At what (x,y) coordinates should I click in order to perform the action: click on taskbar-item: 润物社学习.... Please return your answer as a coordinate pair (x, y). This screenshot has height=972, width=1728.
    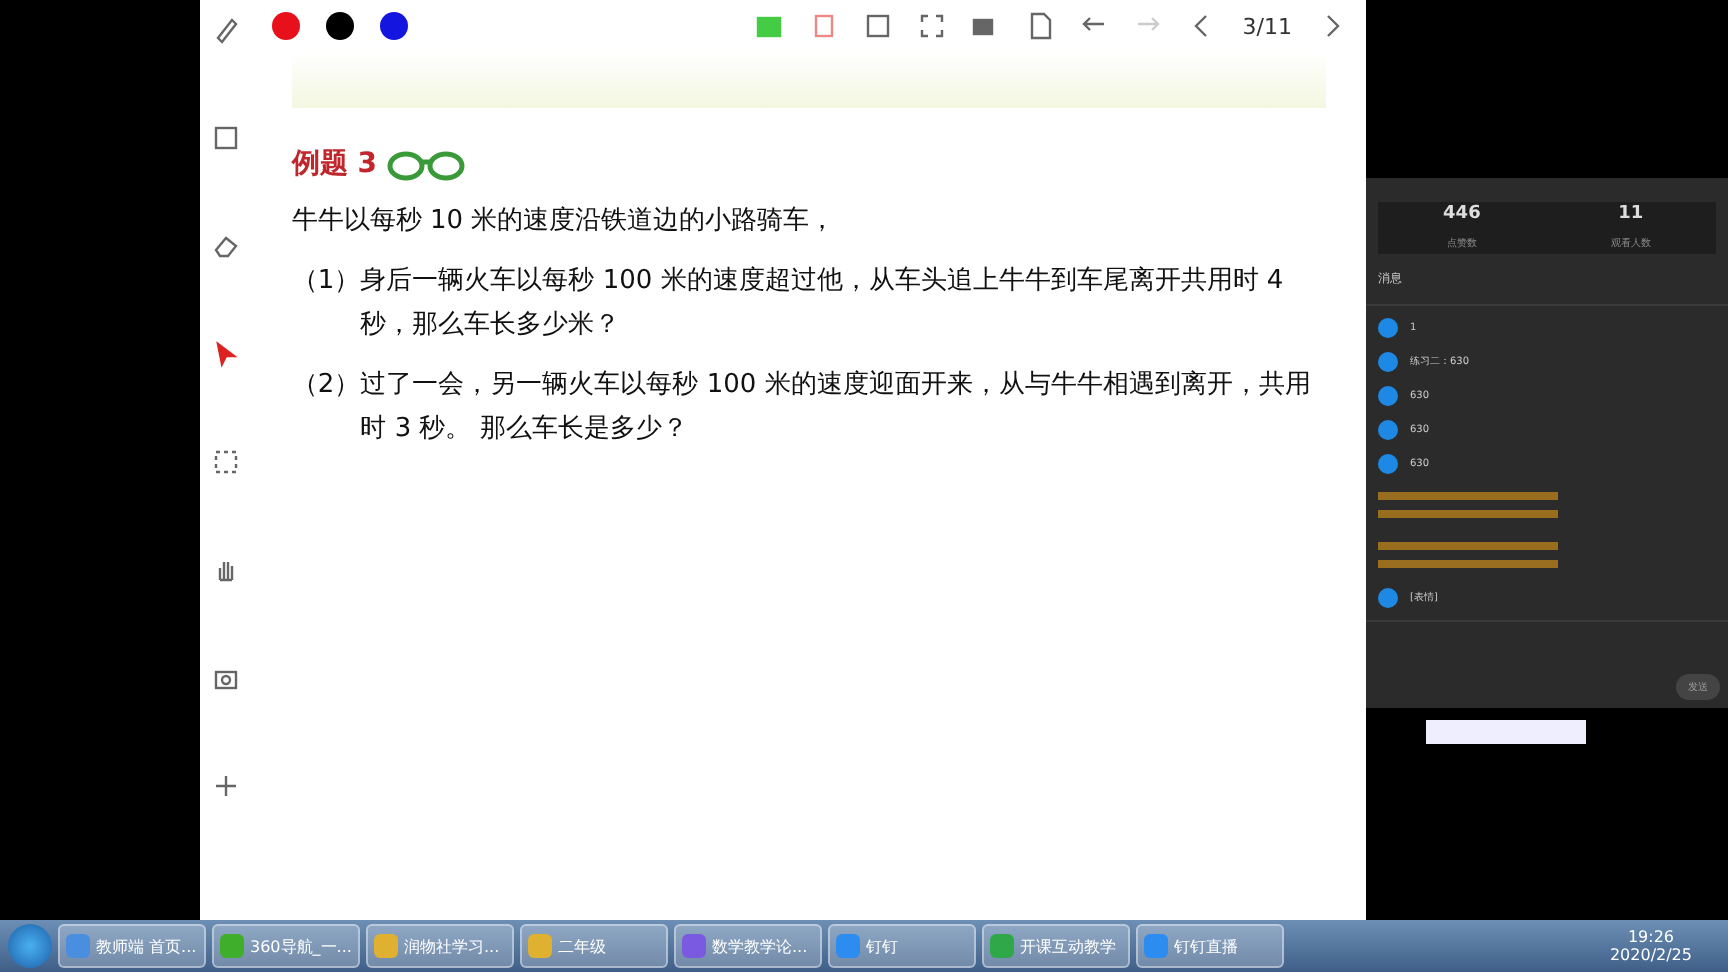
    Looking at the image, I should click on (440, 946).